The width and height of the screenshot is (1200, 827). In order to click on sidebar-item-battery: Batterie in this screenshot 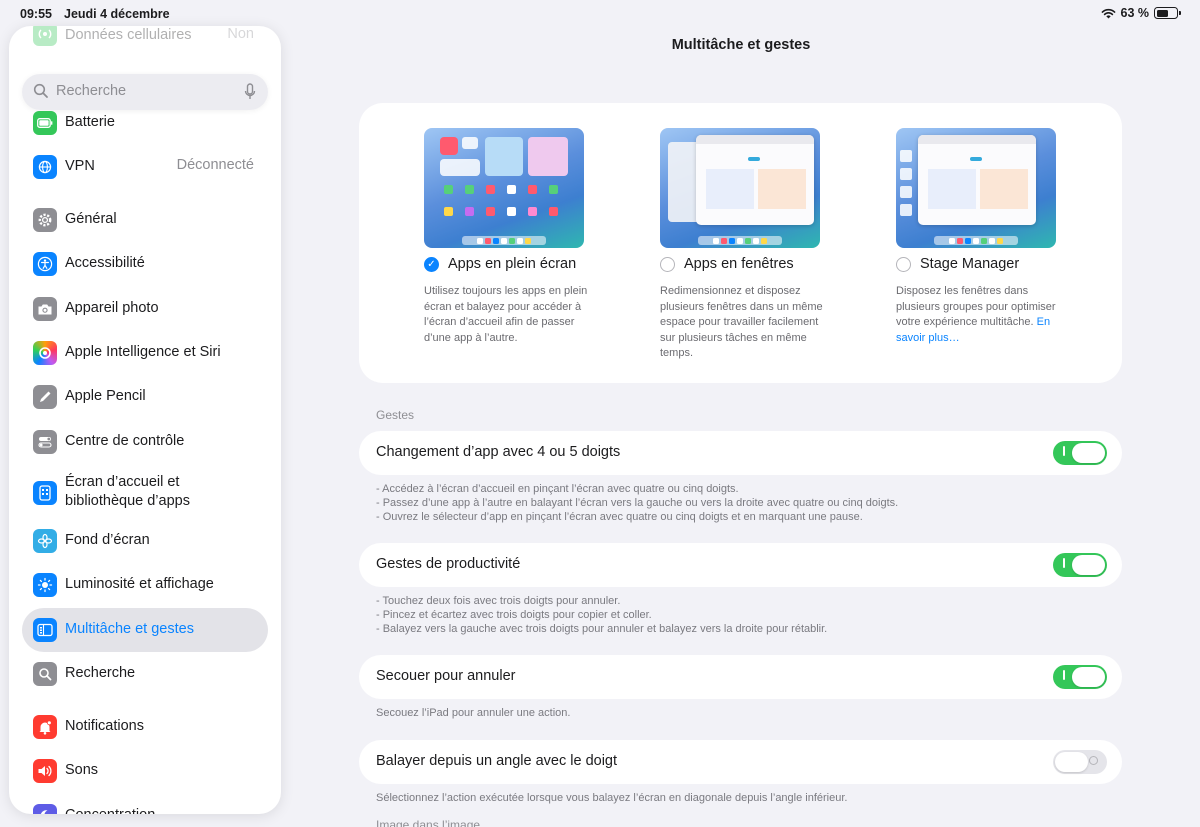, I will do `click(145, 123)`.